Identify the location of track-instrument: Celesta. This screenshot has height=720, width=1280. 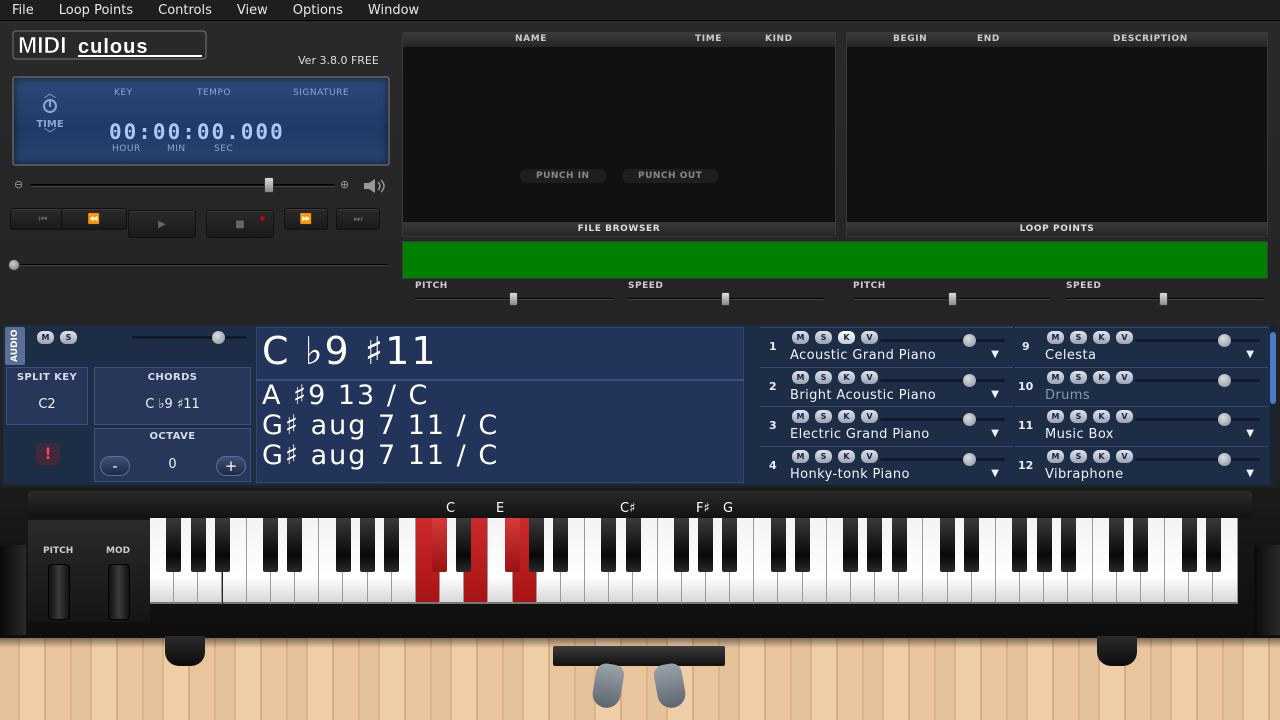
(1070, 355).